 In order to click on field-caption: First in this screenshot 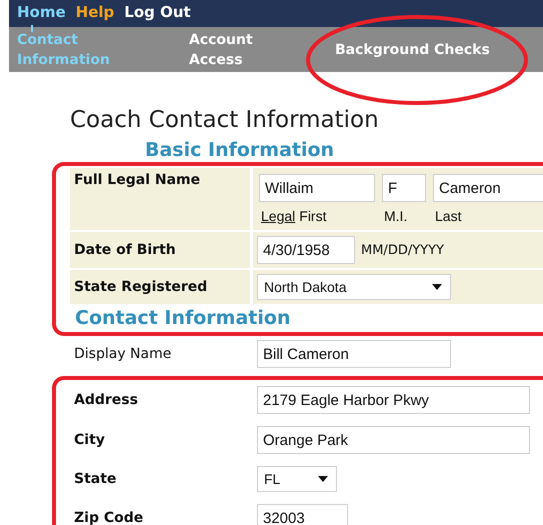, I will do `click(312, 216)`.